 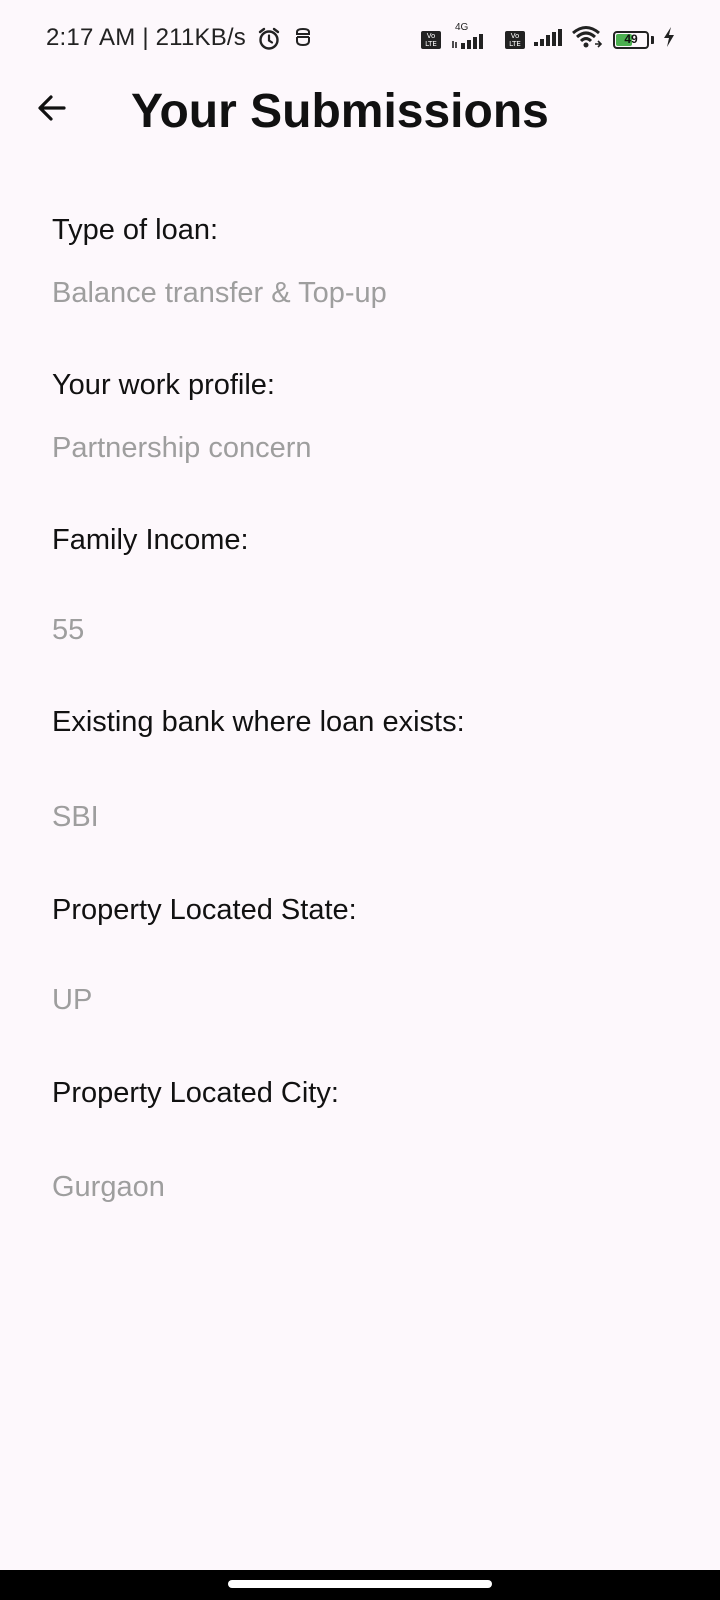 I want to click on alarm-icon, so click(x=269, y=41).